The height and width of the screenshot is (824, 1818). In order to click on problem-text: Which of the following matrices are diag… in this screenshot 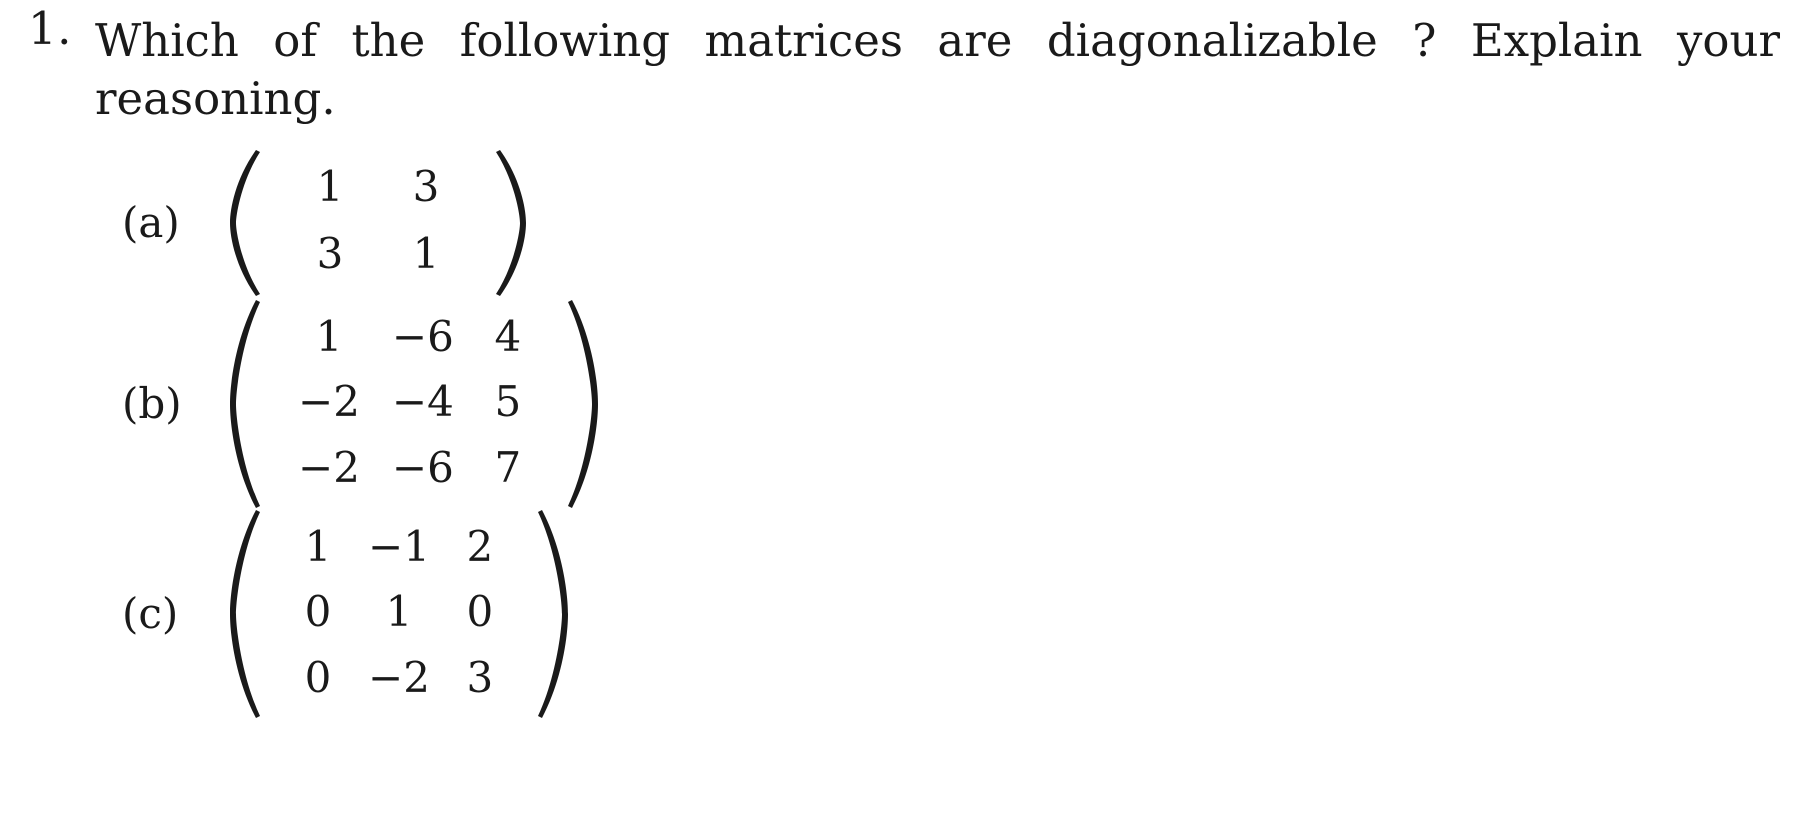, I will do `click(937, 64)`.